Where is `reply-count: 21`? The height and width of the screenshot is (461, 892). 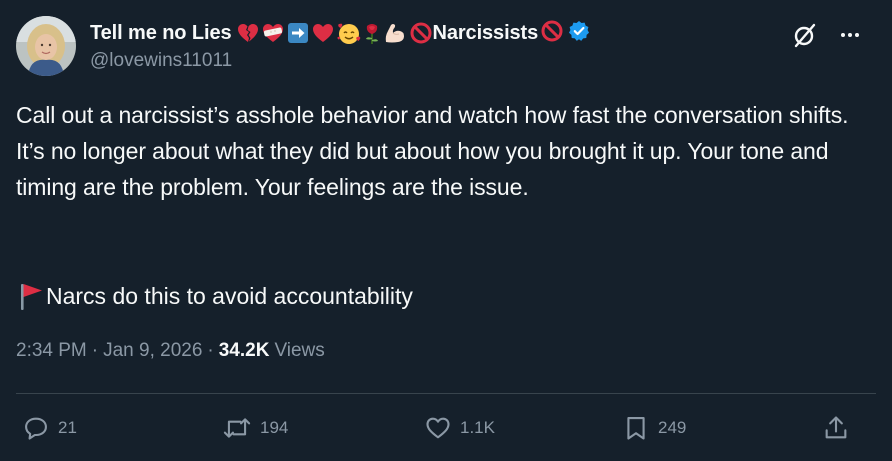
reply-count: 21 is located at coordinates (67, 427).